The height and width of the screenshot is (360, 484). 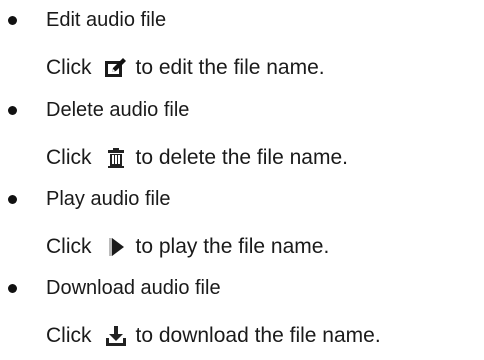 I want to click on item-description-line: Click to delete the file name., so click(x=197, y=158).